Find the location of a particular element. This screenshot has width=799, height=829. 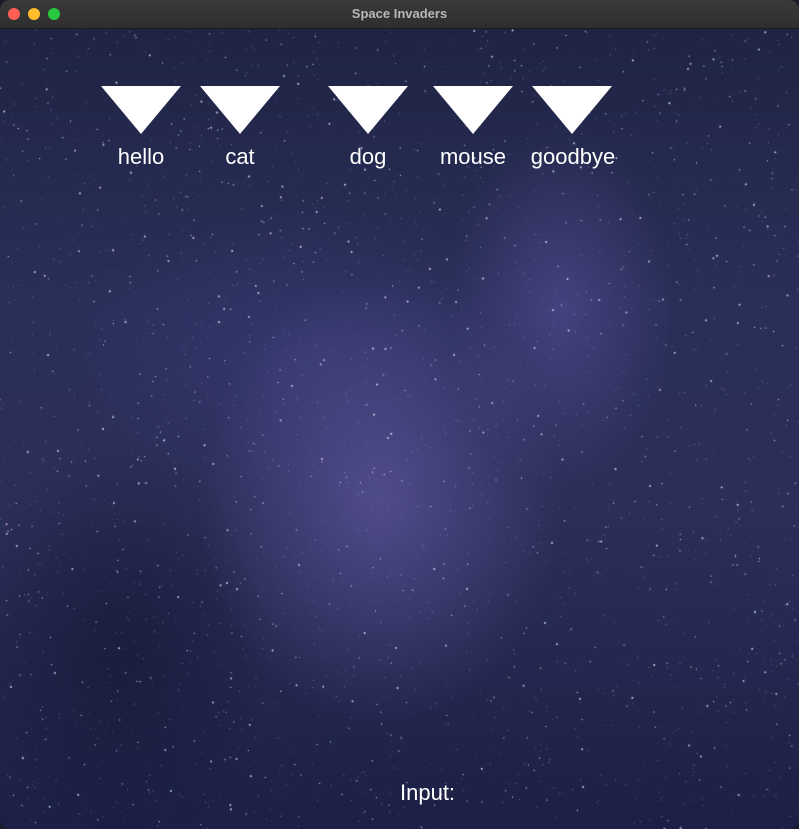

invader-word-goodbye: goodbye is located at coordinates (573, 156).